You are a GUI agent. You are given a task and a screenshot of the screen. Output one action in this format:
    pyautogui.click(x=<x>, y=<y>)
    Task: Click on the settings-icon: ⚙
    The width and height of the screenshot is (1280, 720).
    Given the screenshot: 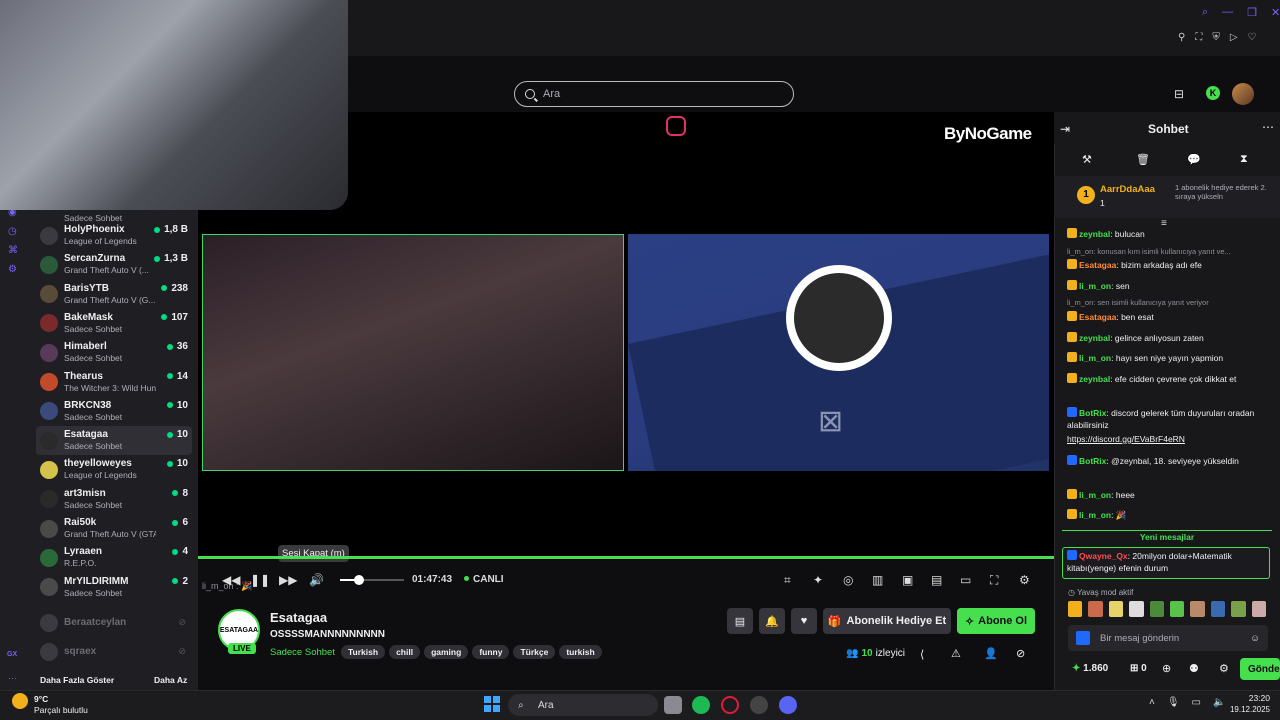 What is the action you would take?
    pyautogui.click(x=13, y=269)
    